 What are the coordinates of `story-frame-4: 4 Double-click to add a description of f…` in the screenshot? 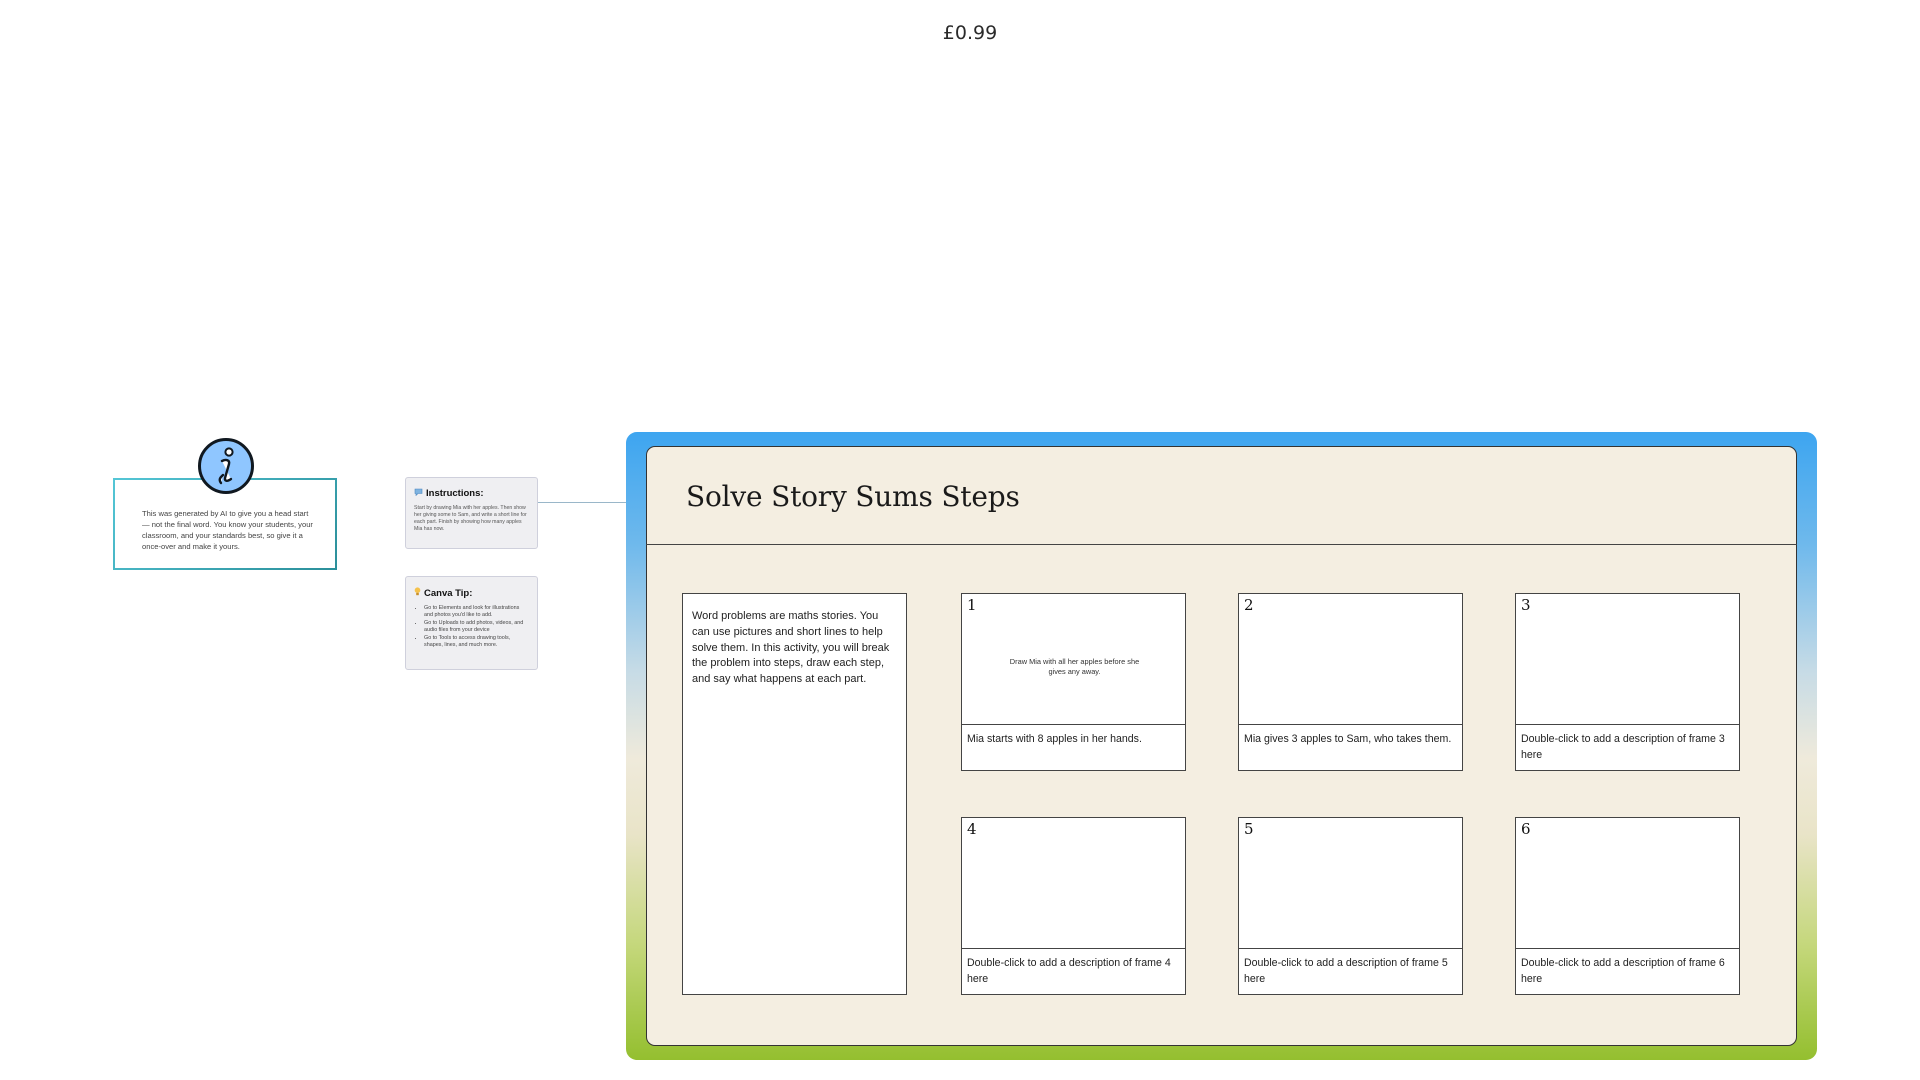 It's located at (1073, 906).